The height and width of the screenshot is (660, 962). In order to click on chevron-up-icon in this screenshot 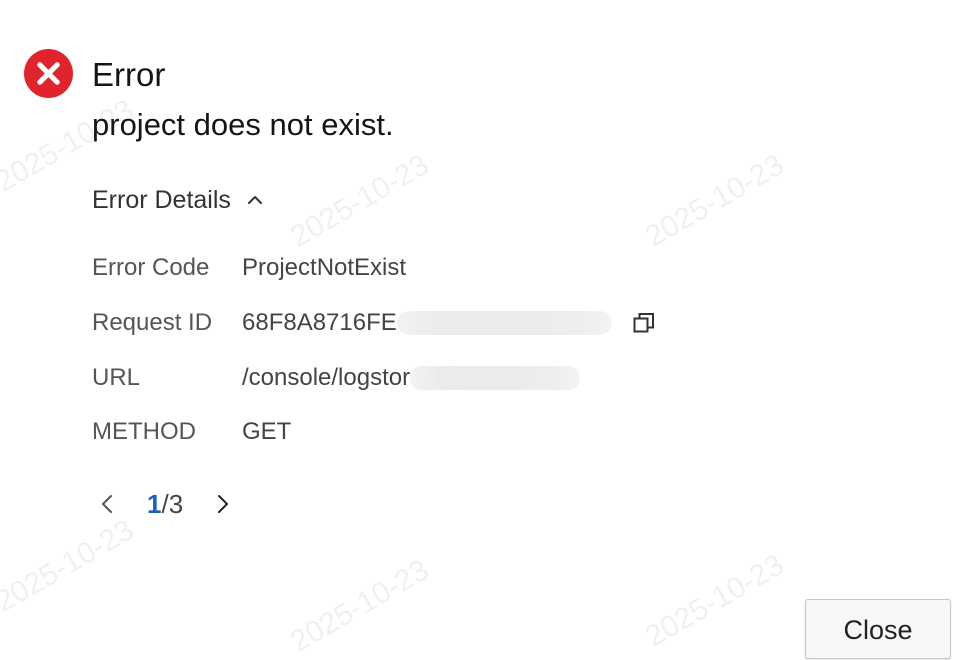, I will do `click(254, 200)`.